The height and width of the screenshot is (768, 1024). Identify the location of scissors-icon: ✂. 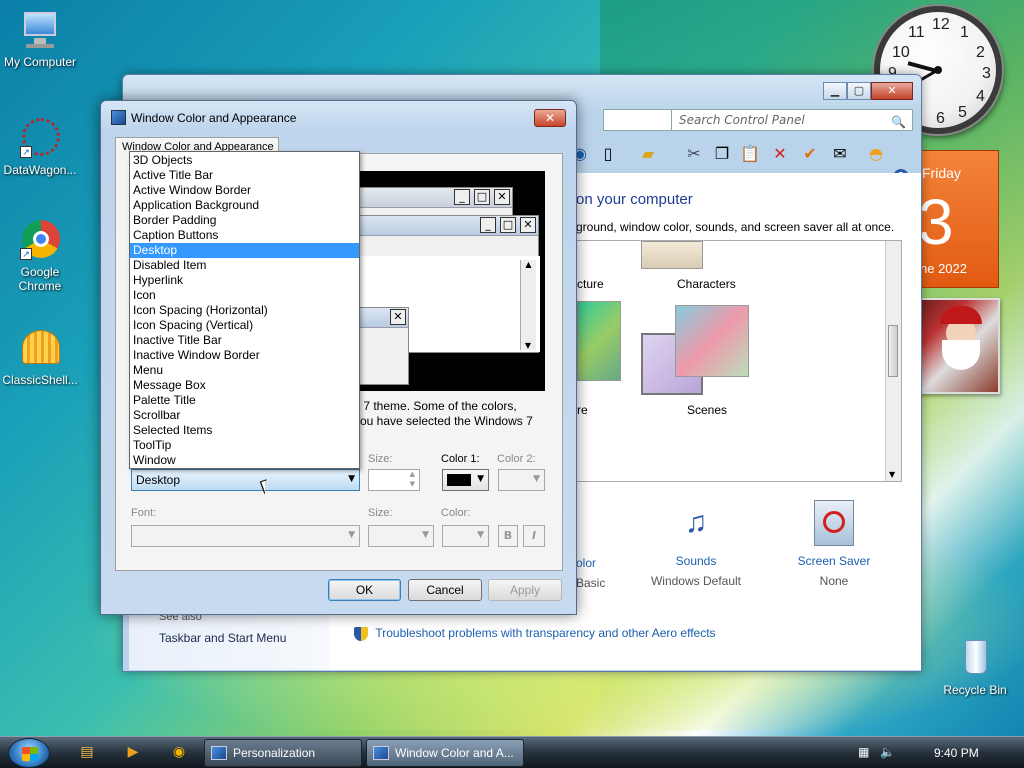
(694, 154).